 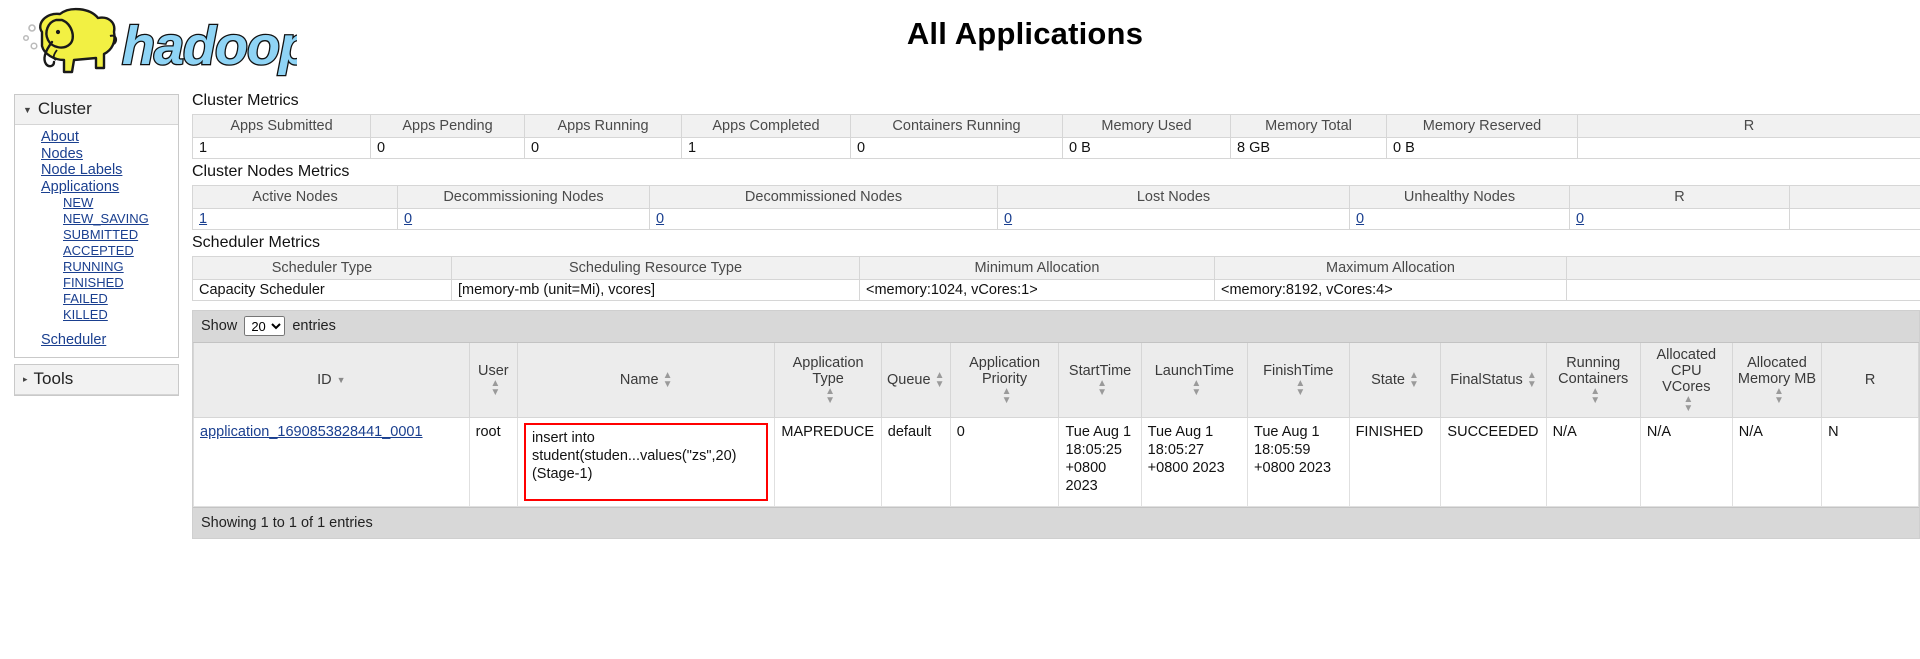 I want to click on sidebar-item-nodes: Nodes, so click(x=96, y=154).